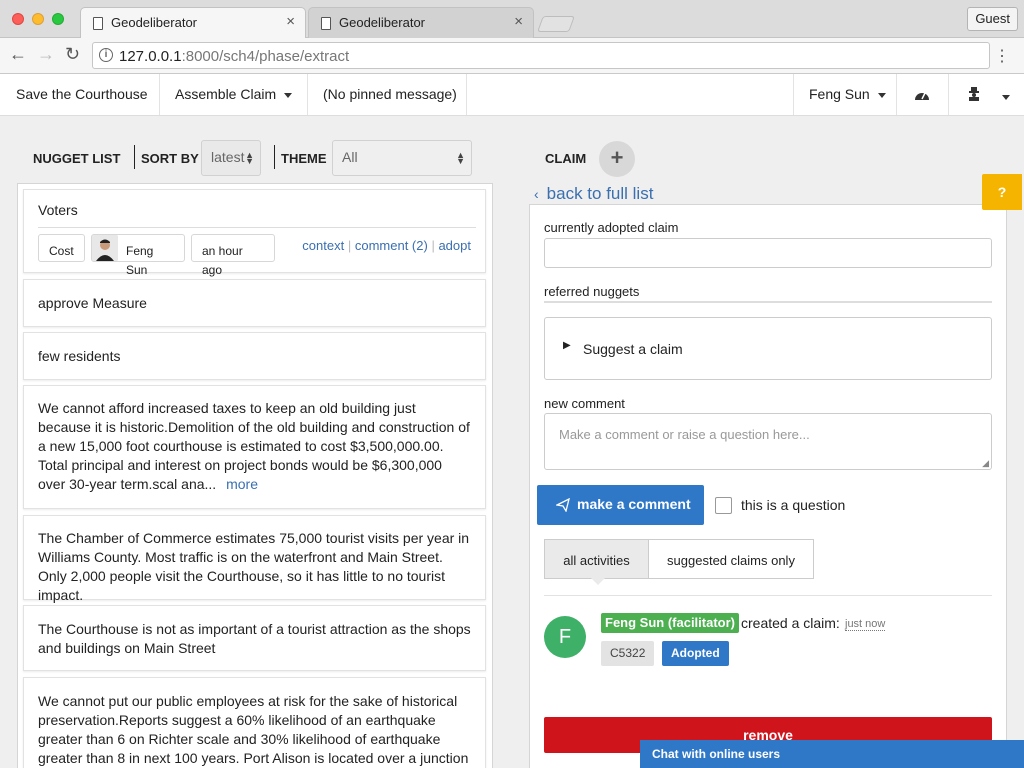 This screenshot has height=768, width=1024. I want to click on user-dropdown: Feng Sun, so click(845, 94).